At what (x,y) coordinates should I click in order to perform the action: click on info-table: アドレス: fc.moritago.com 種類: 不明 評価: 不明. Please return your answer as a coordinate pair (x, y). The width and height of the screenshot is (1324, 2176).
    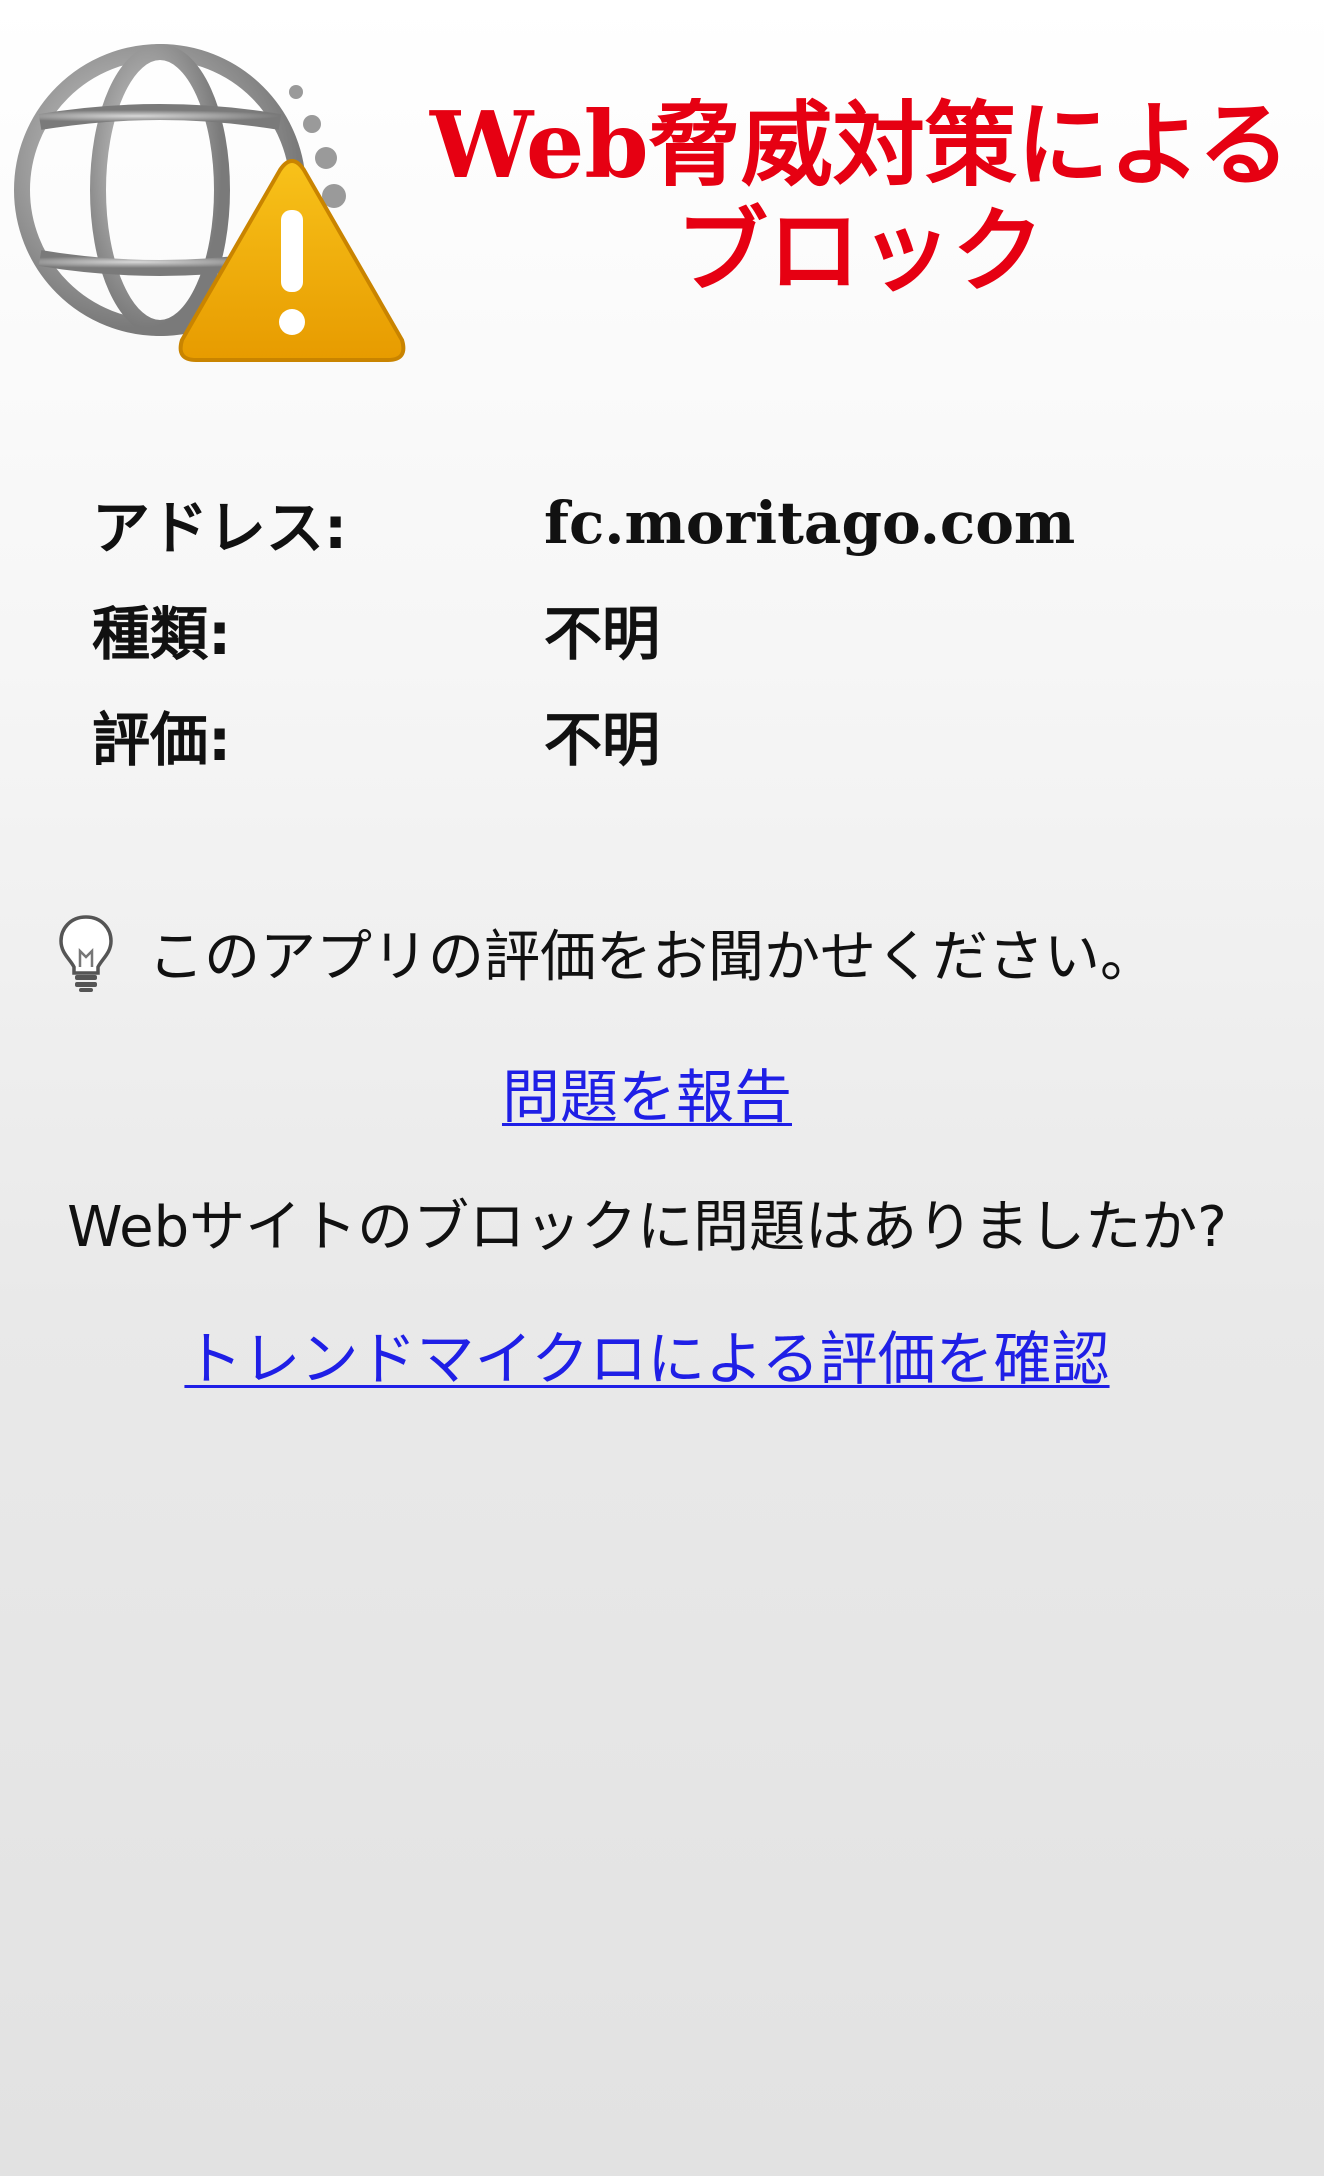
    Looking at the image, I should click on (583, 629).